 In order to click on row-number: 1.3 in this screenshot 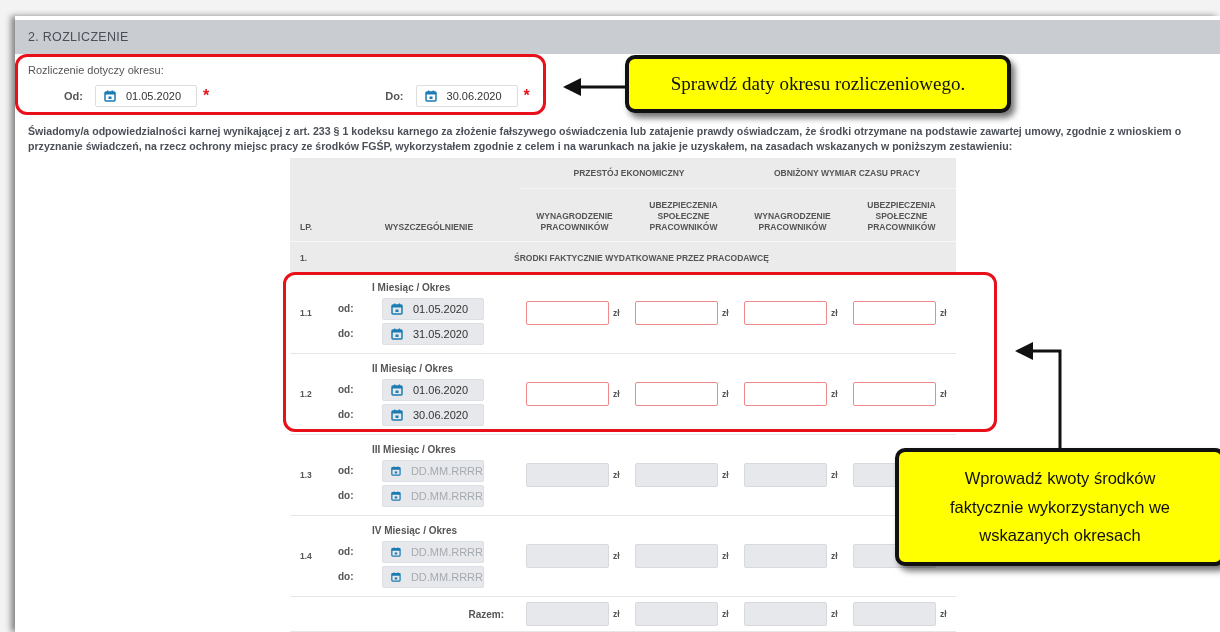, I will do `click(306, 475)`.